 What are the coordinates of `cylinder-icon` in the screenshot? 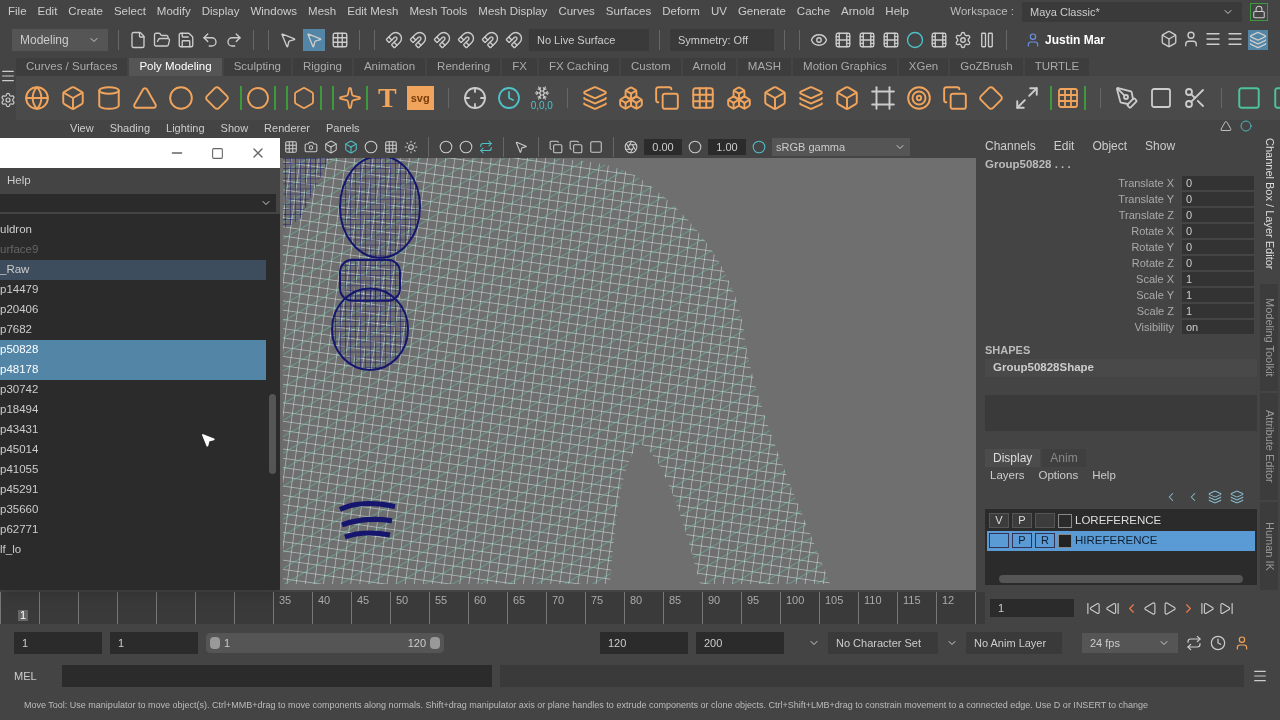 It's located at (109, 98).